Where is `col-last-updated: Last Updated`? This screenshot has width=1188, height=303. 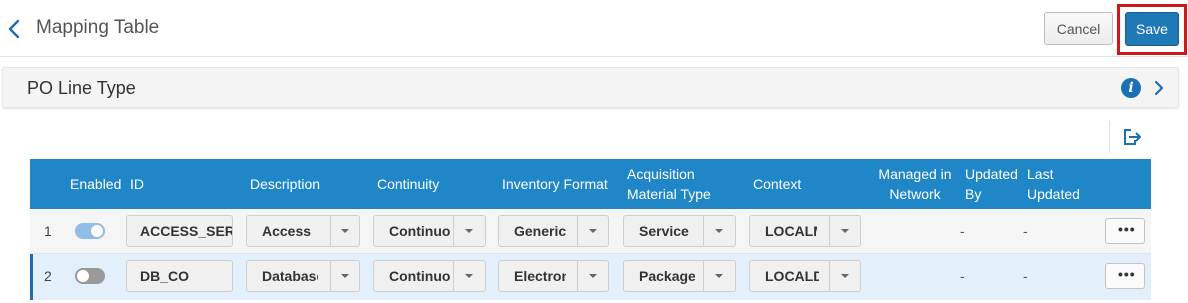 col-last-updated: Last Updated is located at coordinates (1058, 184).